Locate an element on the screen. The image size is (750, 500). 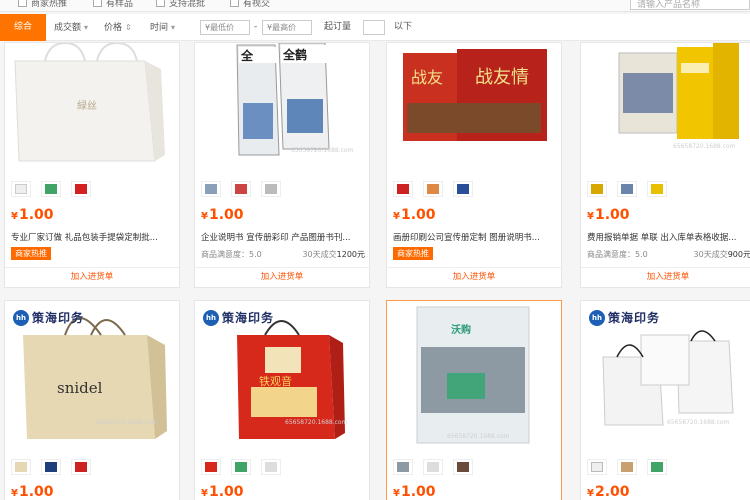
tab-sales: 成交额 ▾ is located at coordinates (71, 27).